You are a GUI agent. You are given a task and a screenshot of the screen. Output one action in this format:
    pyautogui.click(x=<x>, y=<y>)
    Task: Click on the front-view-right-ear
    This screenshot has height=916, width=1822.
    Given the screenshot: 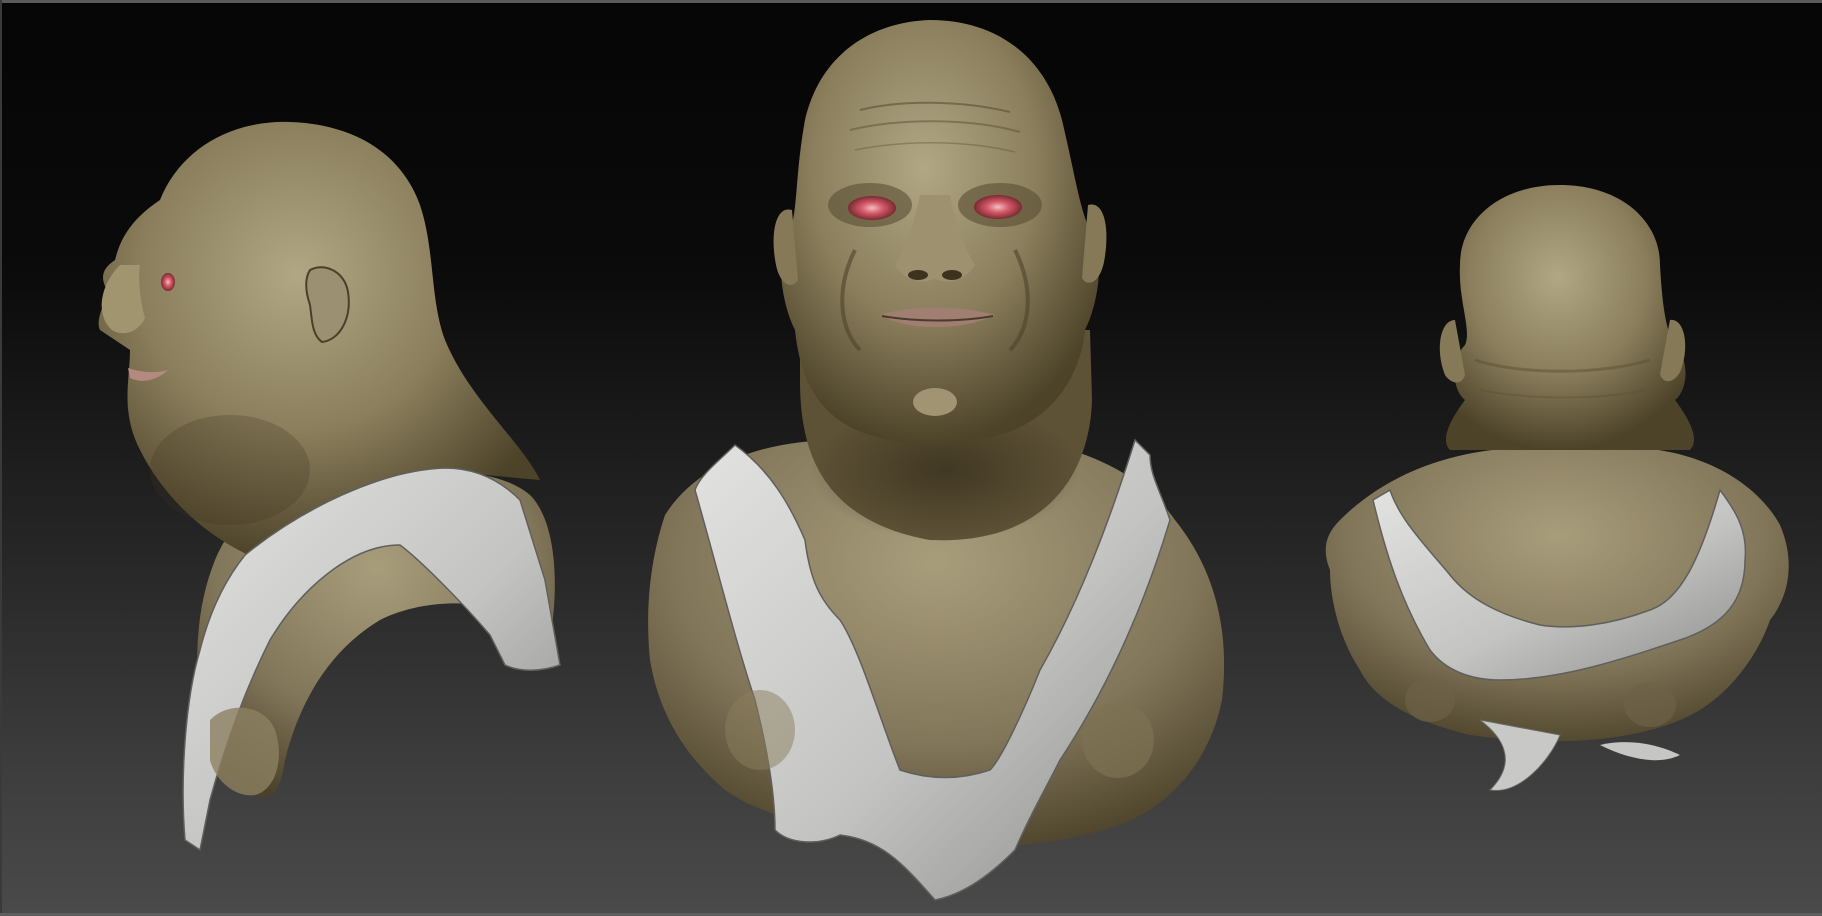 What is the action you would take?
    pyautogui.click(x=1094, y=243)
    